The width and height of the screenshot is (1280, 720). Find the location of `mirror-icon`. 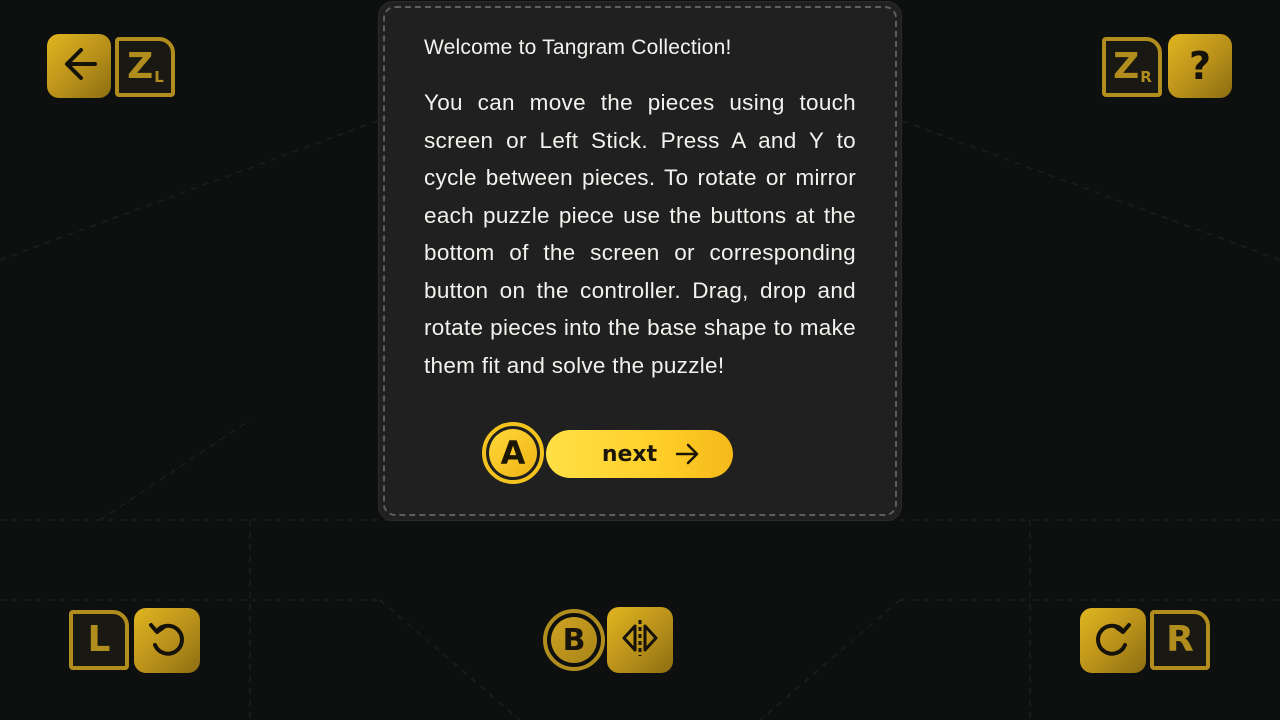

mirror-icon is located at coordinates (640, 640).